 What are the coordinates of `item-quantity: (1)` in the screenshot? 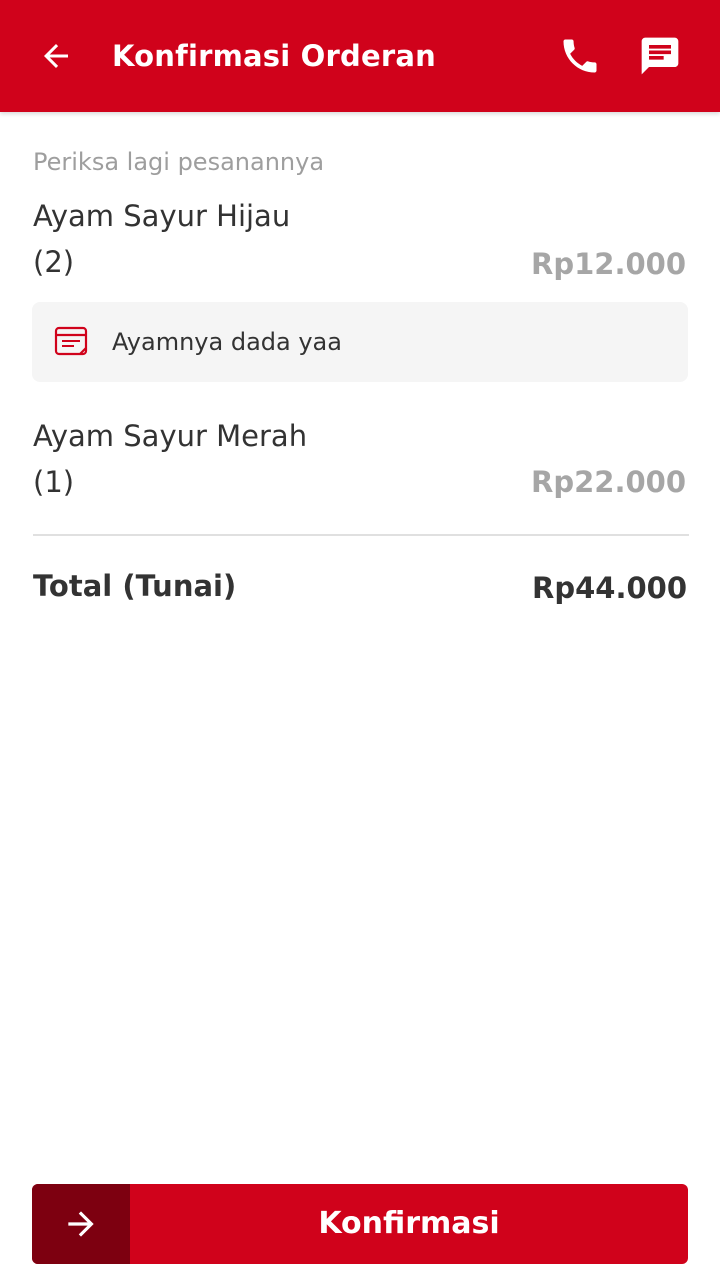 It's located at (54, 482).